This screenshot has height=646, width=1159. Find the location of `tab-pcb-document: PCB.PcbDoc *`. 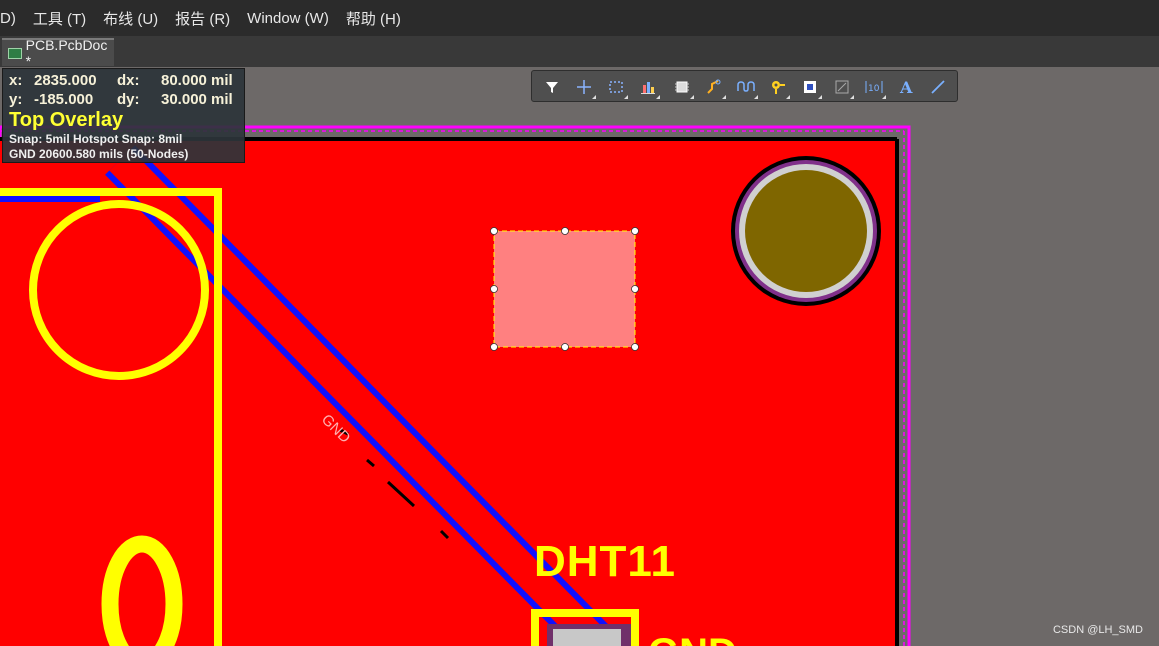

tab-pcb-document: PCB.PcbDoc * is located at coordinates (58, 53).